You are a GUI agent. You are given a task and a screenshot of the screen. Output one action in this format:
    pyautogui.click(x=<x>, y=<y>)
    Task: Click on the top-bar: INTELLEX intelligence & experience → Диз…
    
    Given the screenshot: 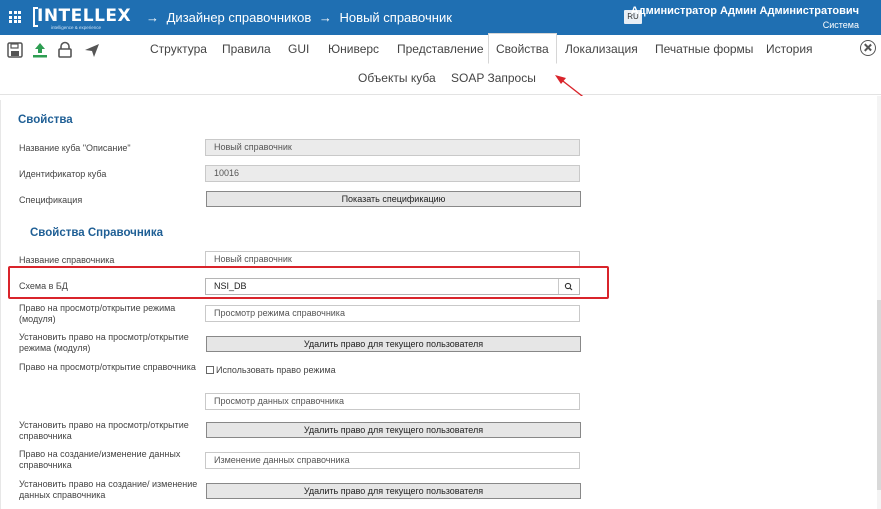 What is the action you would take?
    pyautogui.click(x=440, y=17)
    